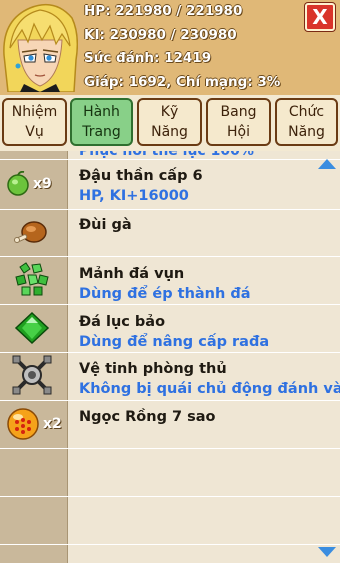  Describe the element at coordinates (42, 184) in the screenshot. I see `item-quantity: x9` at that location.